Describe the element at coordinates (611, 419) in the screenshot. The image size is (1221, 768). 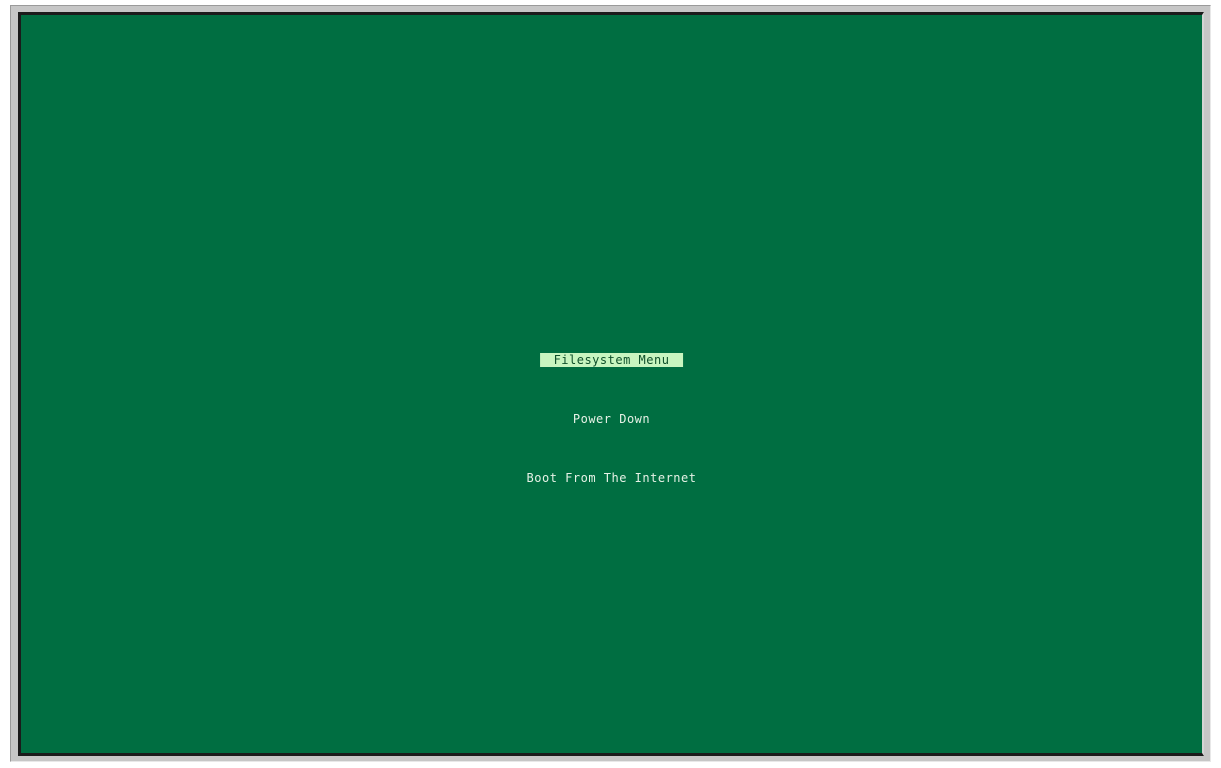
I see `menu-item-power-down: Power Down` at that location.